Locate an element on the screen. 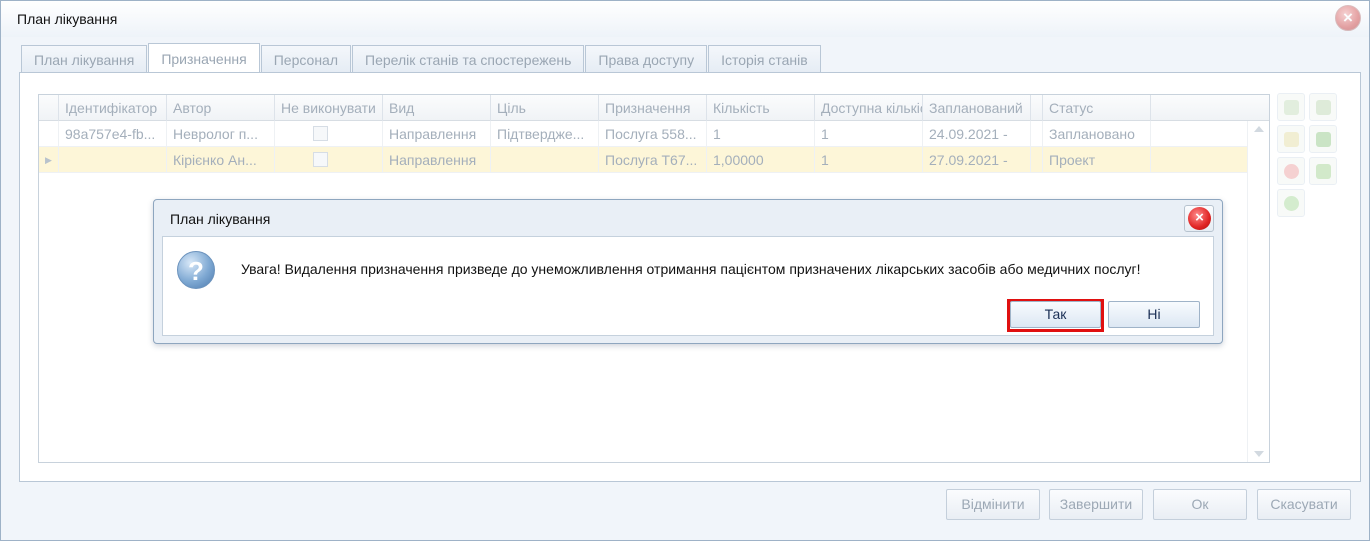 Image resolution: width=1370 pixels, height=541 pixels. window-close-icon: × is located at coordinates (1348, 18).